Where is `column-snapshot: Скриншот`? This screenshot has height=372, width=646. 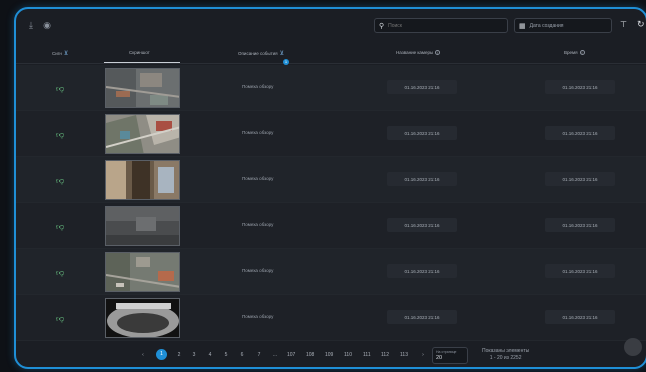
column-snapshot: Скриншот is located at coordinates (139, 52).